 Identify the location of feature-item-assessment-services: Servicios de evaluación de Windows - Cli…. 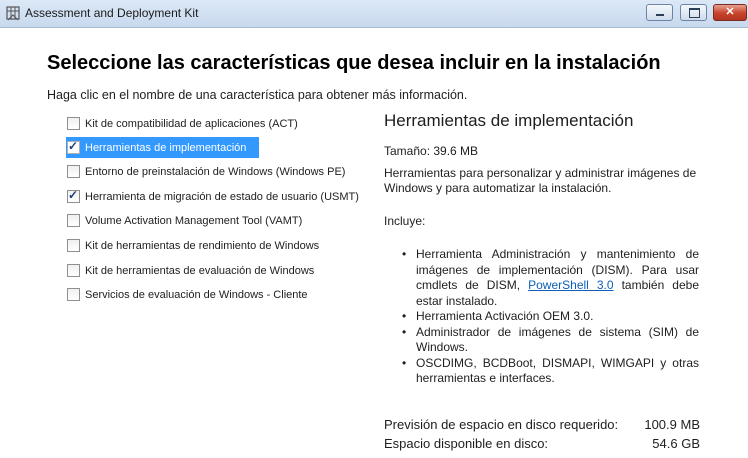
(187, 294).